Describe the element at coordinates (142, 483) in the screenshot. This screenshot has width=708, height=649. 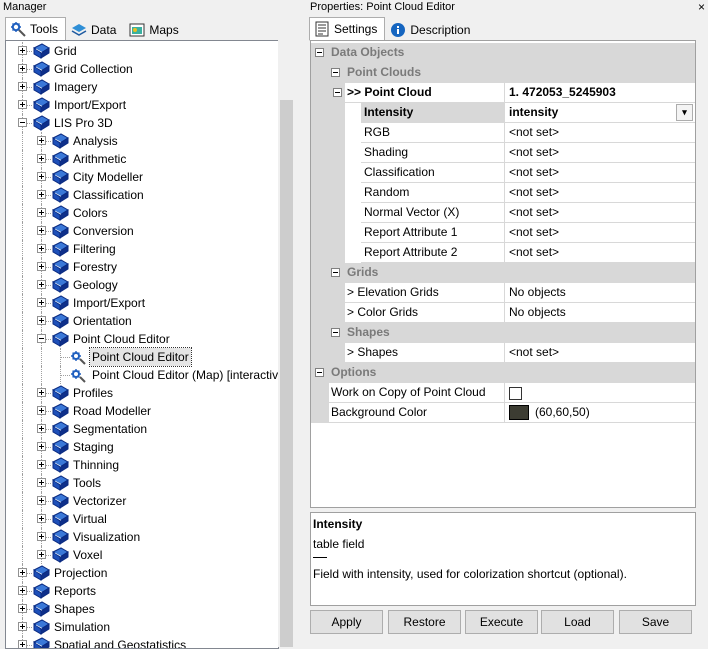
I see `tree-item: Tools` at that location.